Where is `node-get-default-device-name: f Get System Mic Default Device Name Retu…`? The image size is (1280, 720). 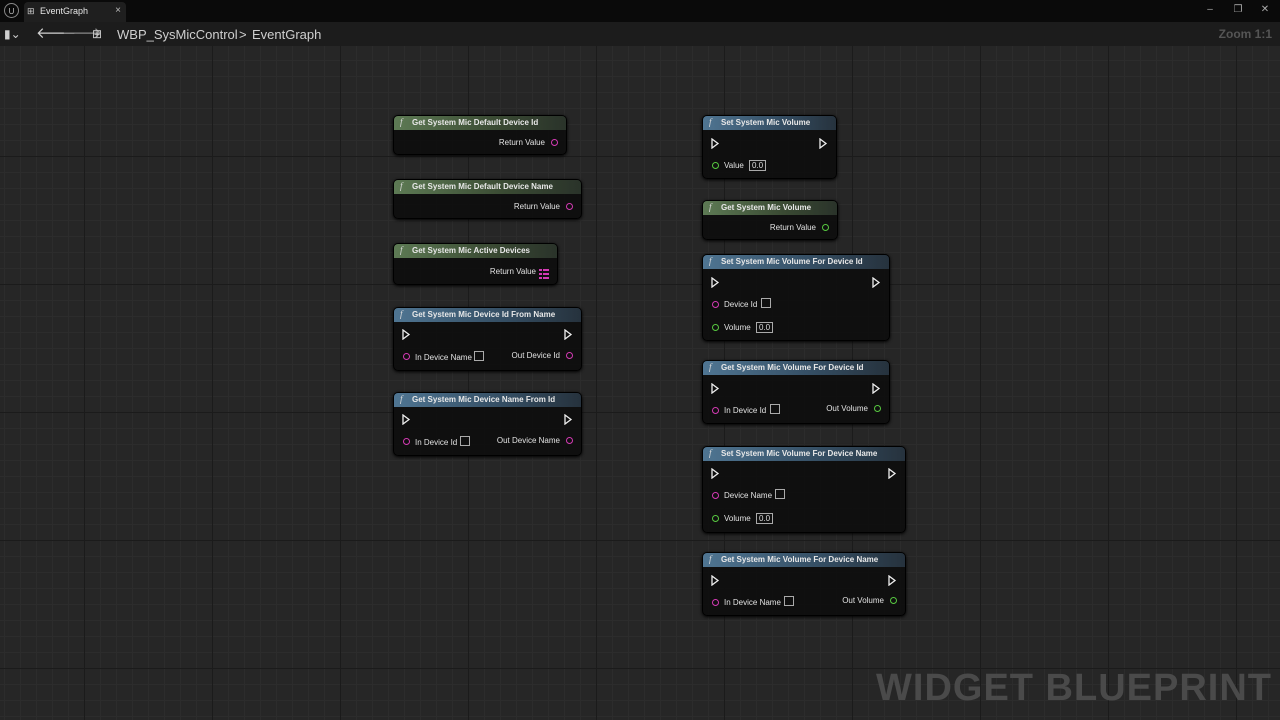 node-get-default-device-name: f Get System Mic Default Device Name Retu… is located at coordinates (487, 199).